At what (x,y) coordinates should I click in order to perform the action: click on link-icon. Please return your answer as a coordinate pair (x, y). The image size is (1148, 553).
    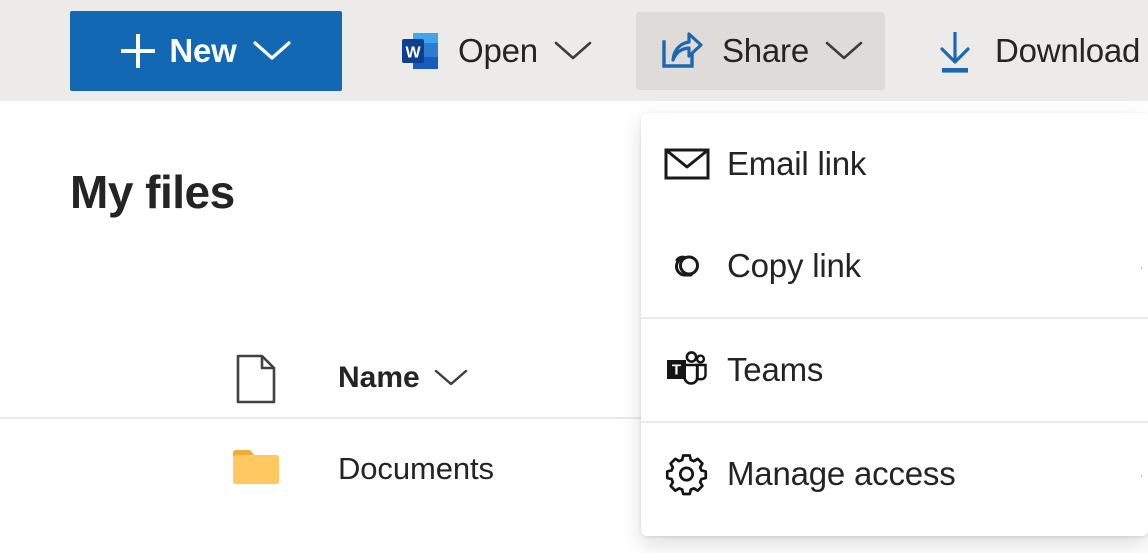
    Looking at the image, I should click on (687, 266).